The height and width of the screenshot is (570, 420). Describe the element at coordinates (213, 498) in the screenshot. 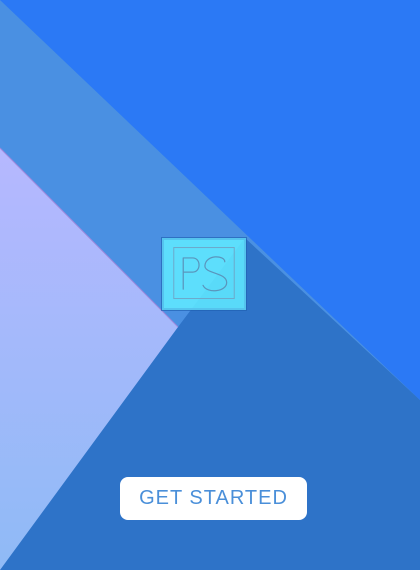

I see `get-started-button: GET STARTED` at that location.